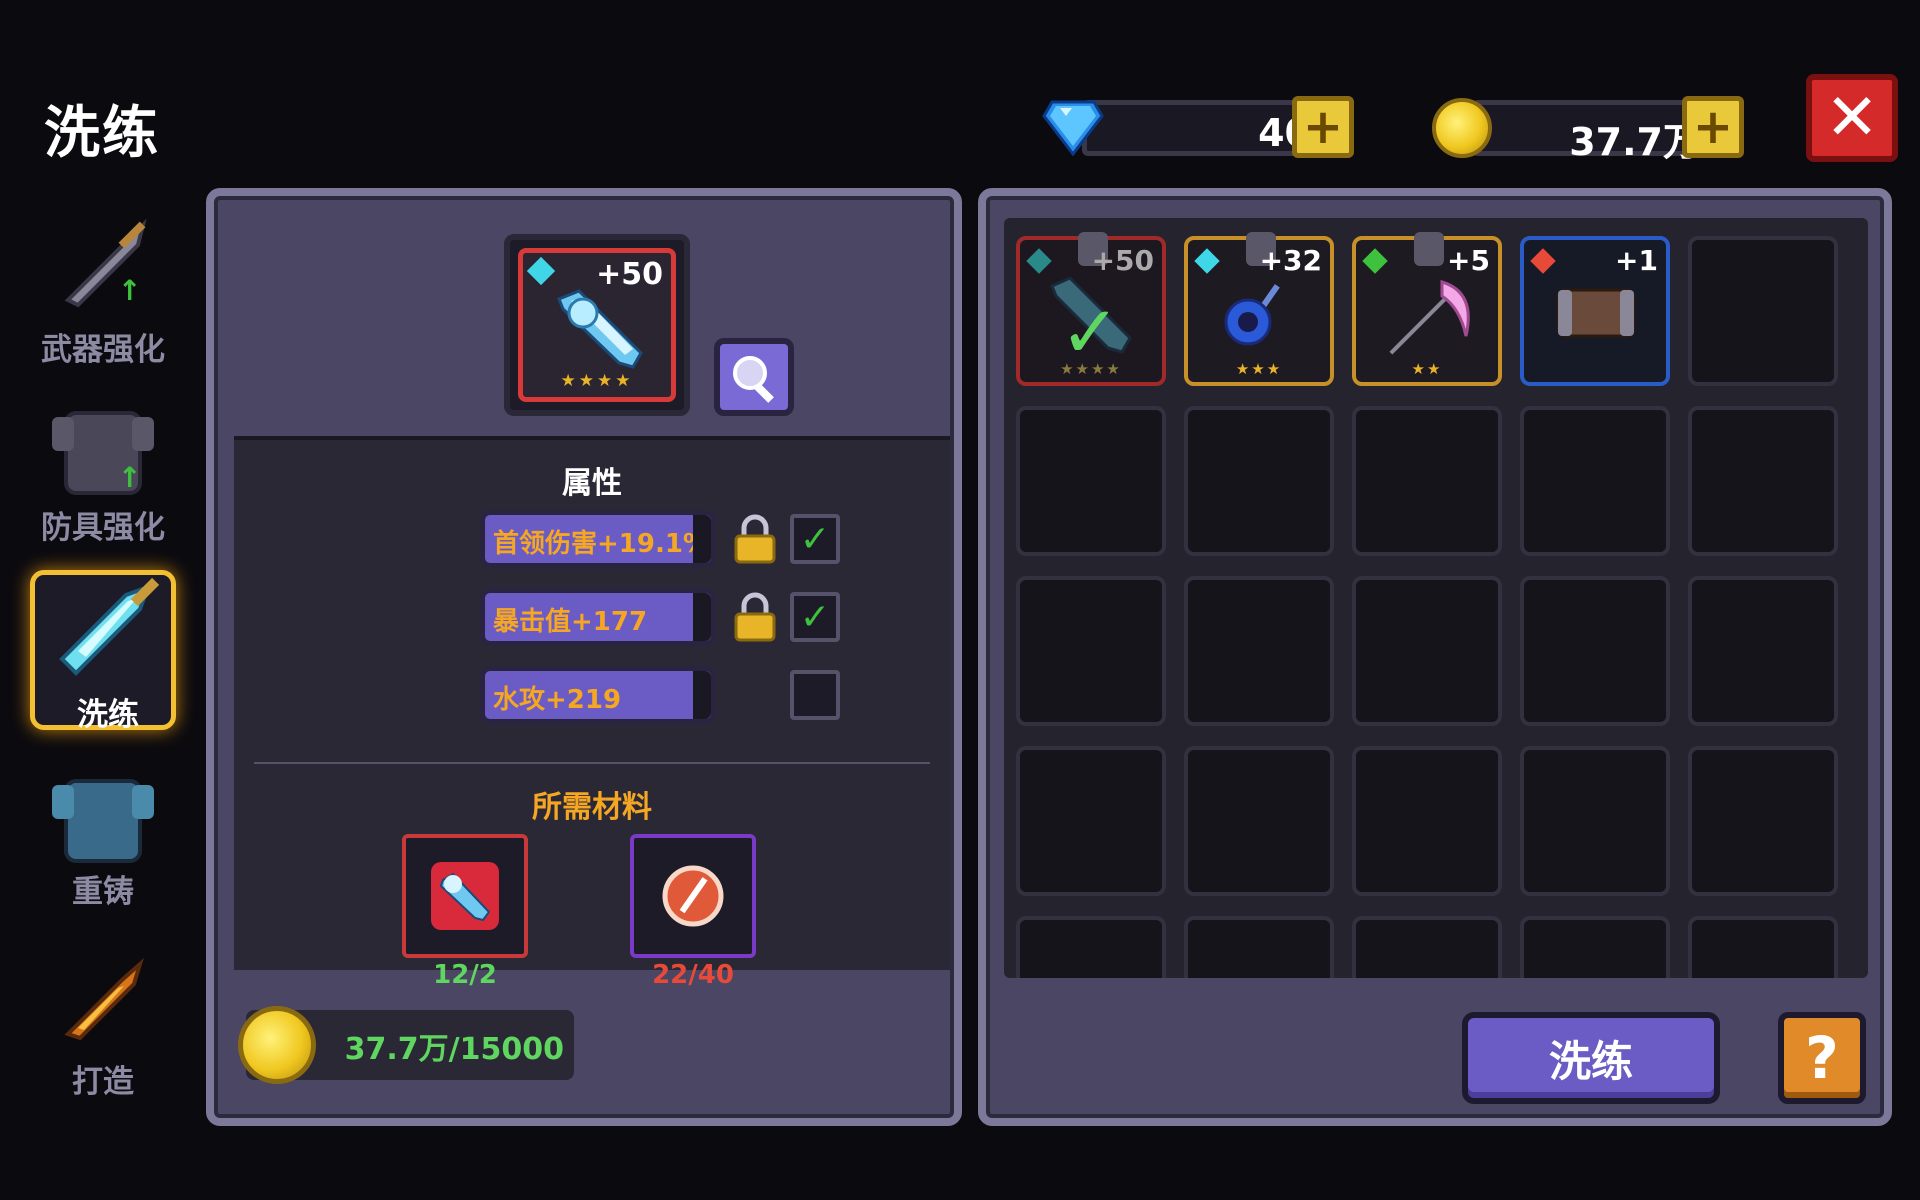 The height and width of the screenshot is (1200, 1920). I want to click on inventory-slot: +50 ✓ ★★★★, so click(1091, 309).